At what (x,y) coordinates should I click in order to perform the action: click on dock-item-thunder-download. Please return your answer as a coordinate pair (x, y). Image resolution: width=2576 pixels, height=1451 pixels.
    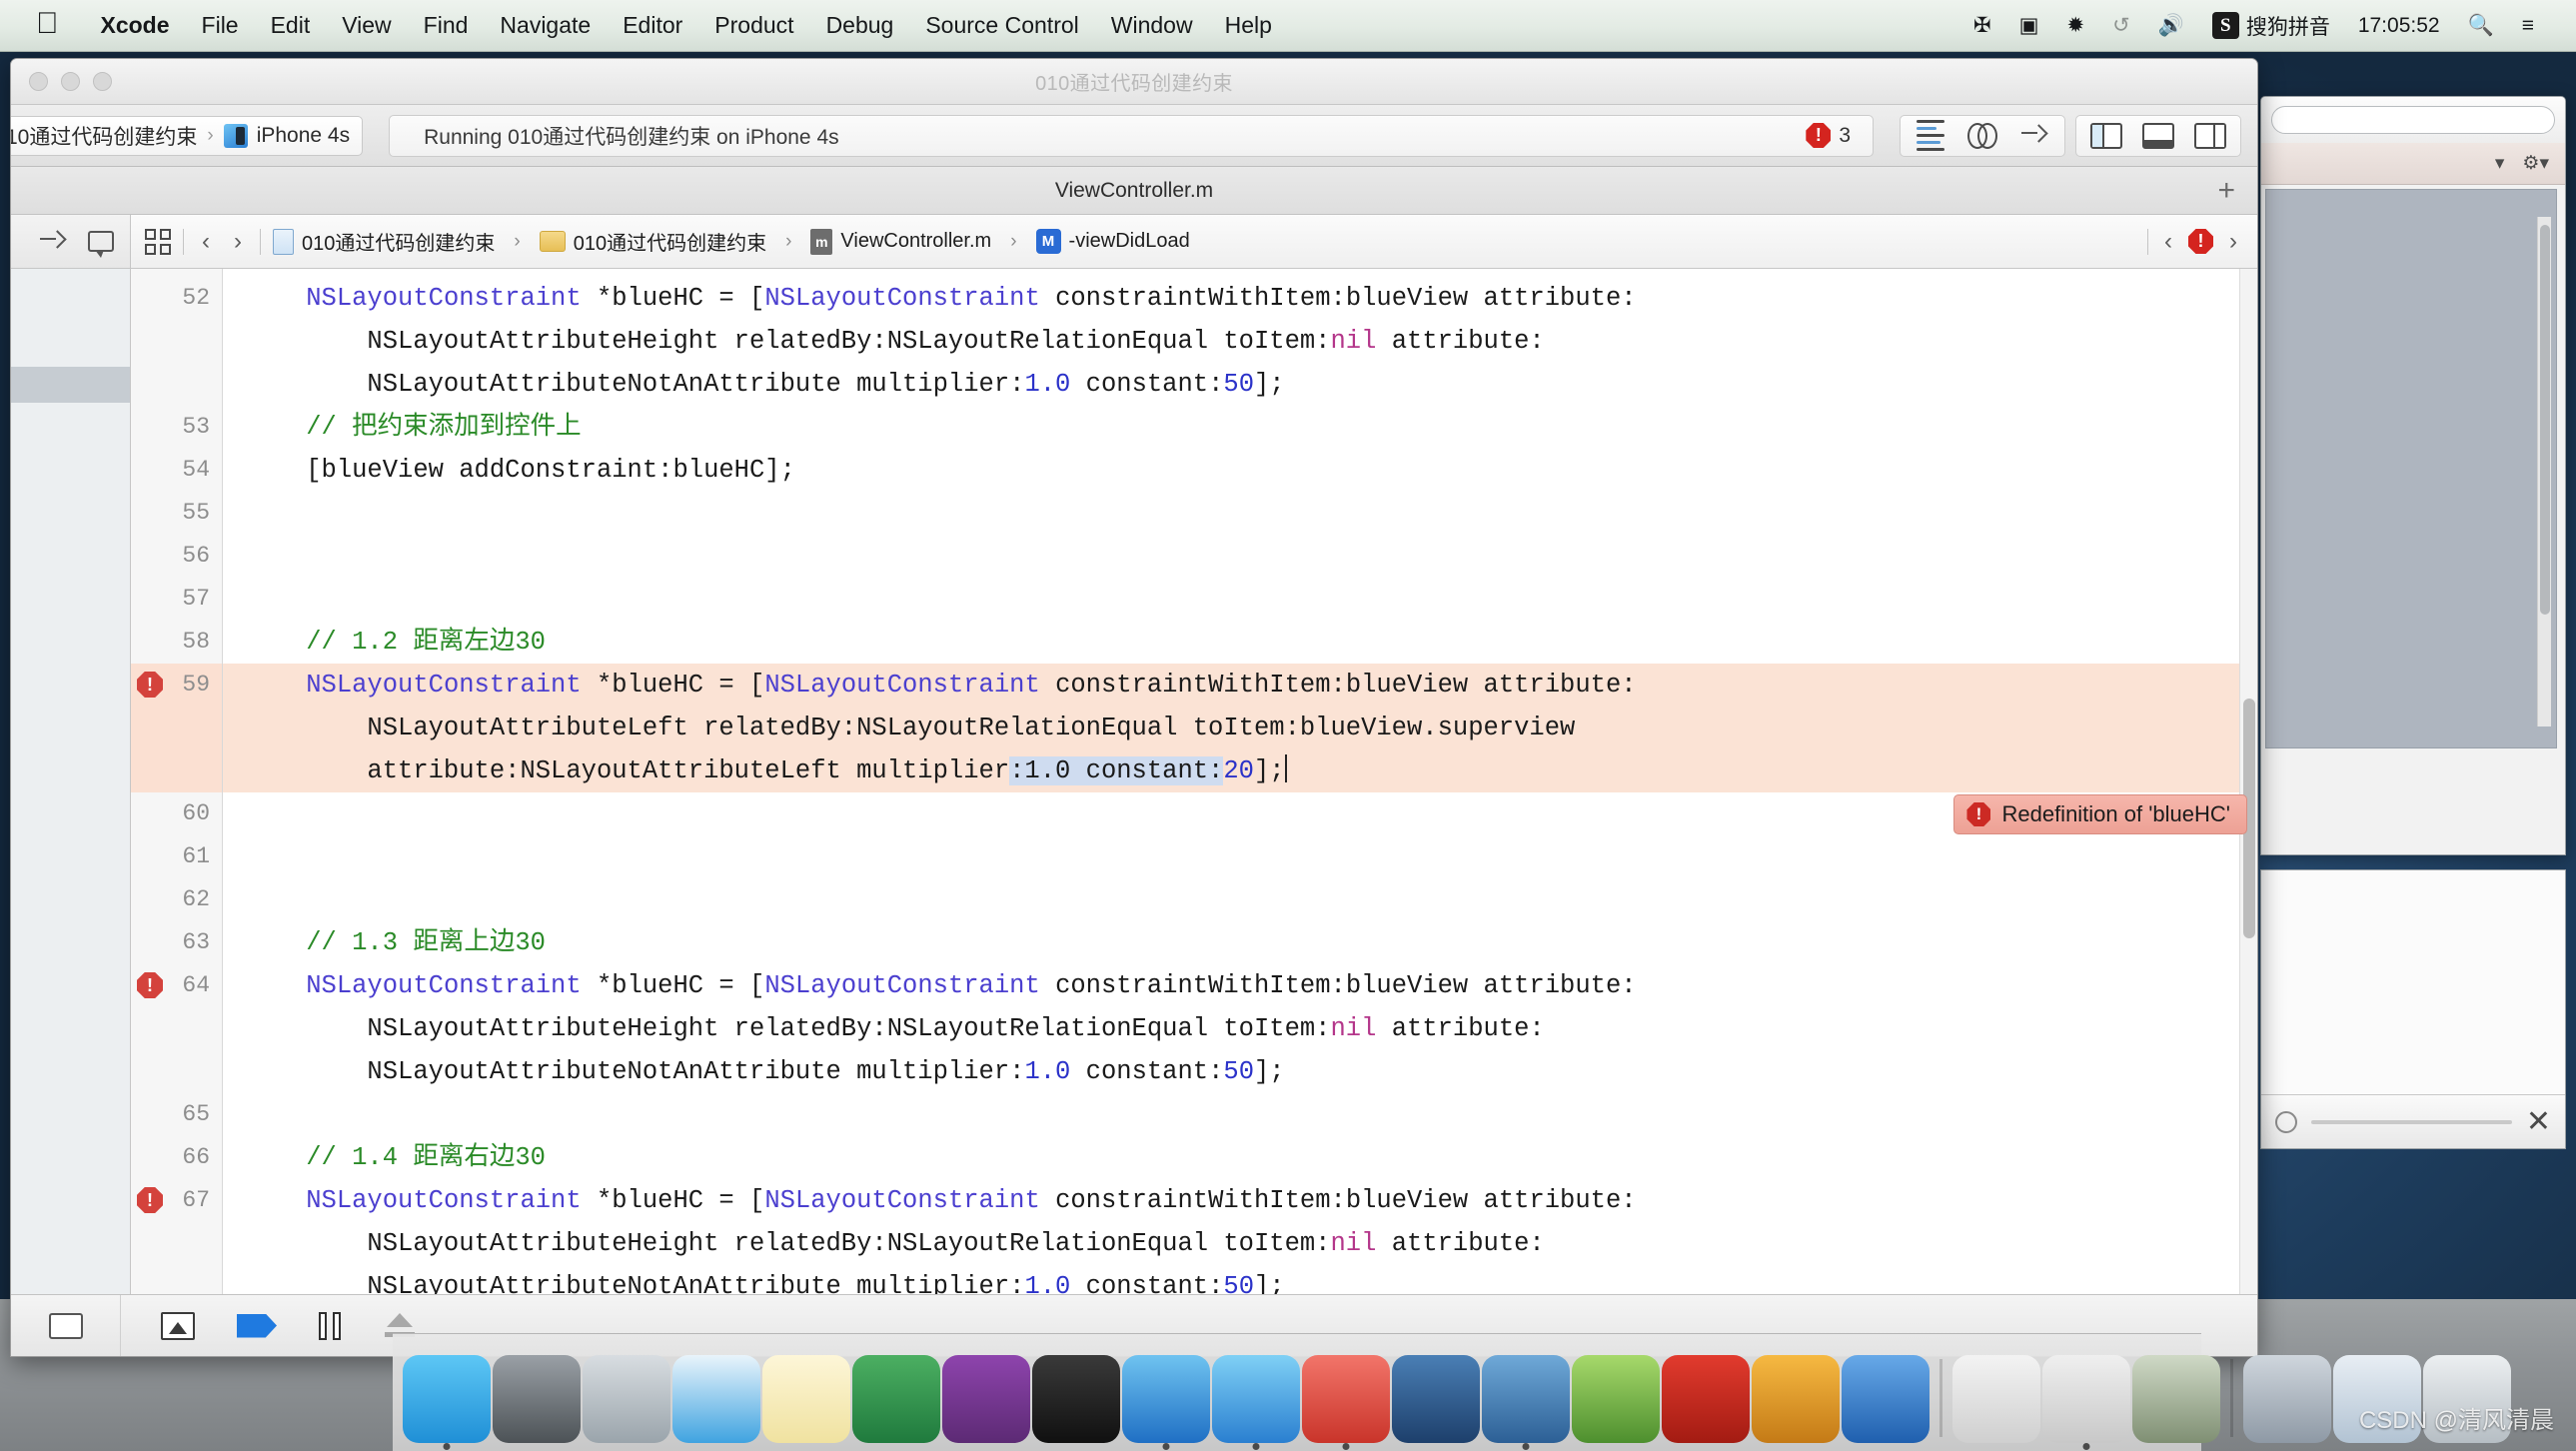
    Looking at the image, I should click on (1616, 1399).